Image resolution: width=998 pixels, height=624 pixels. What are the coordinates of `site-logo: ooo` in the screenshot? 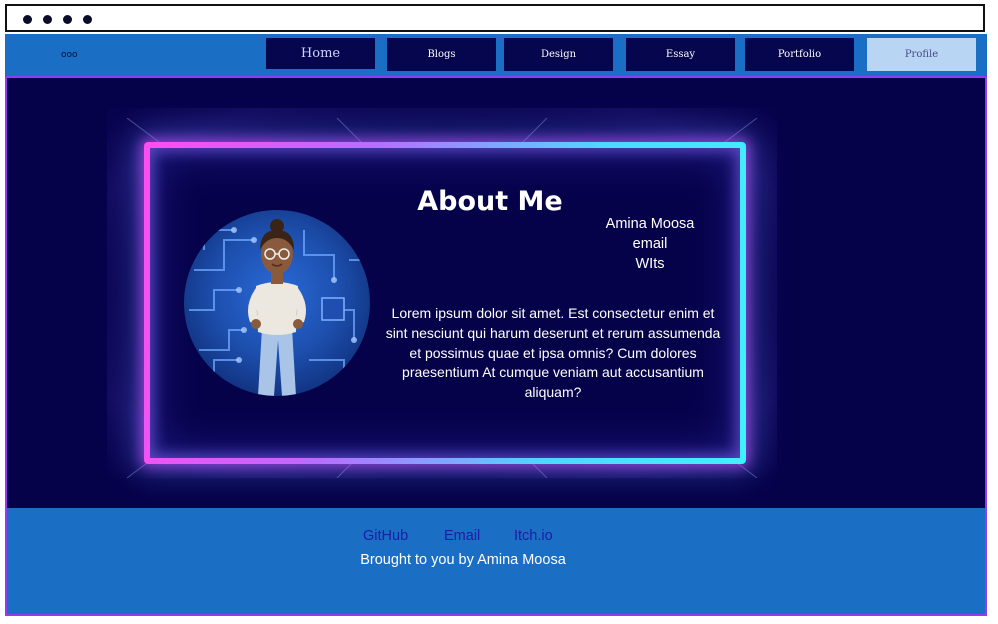 It's located at (69, 55).